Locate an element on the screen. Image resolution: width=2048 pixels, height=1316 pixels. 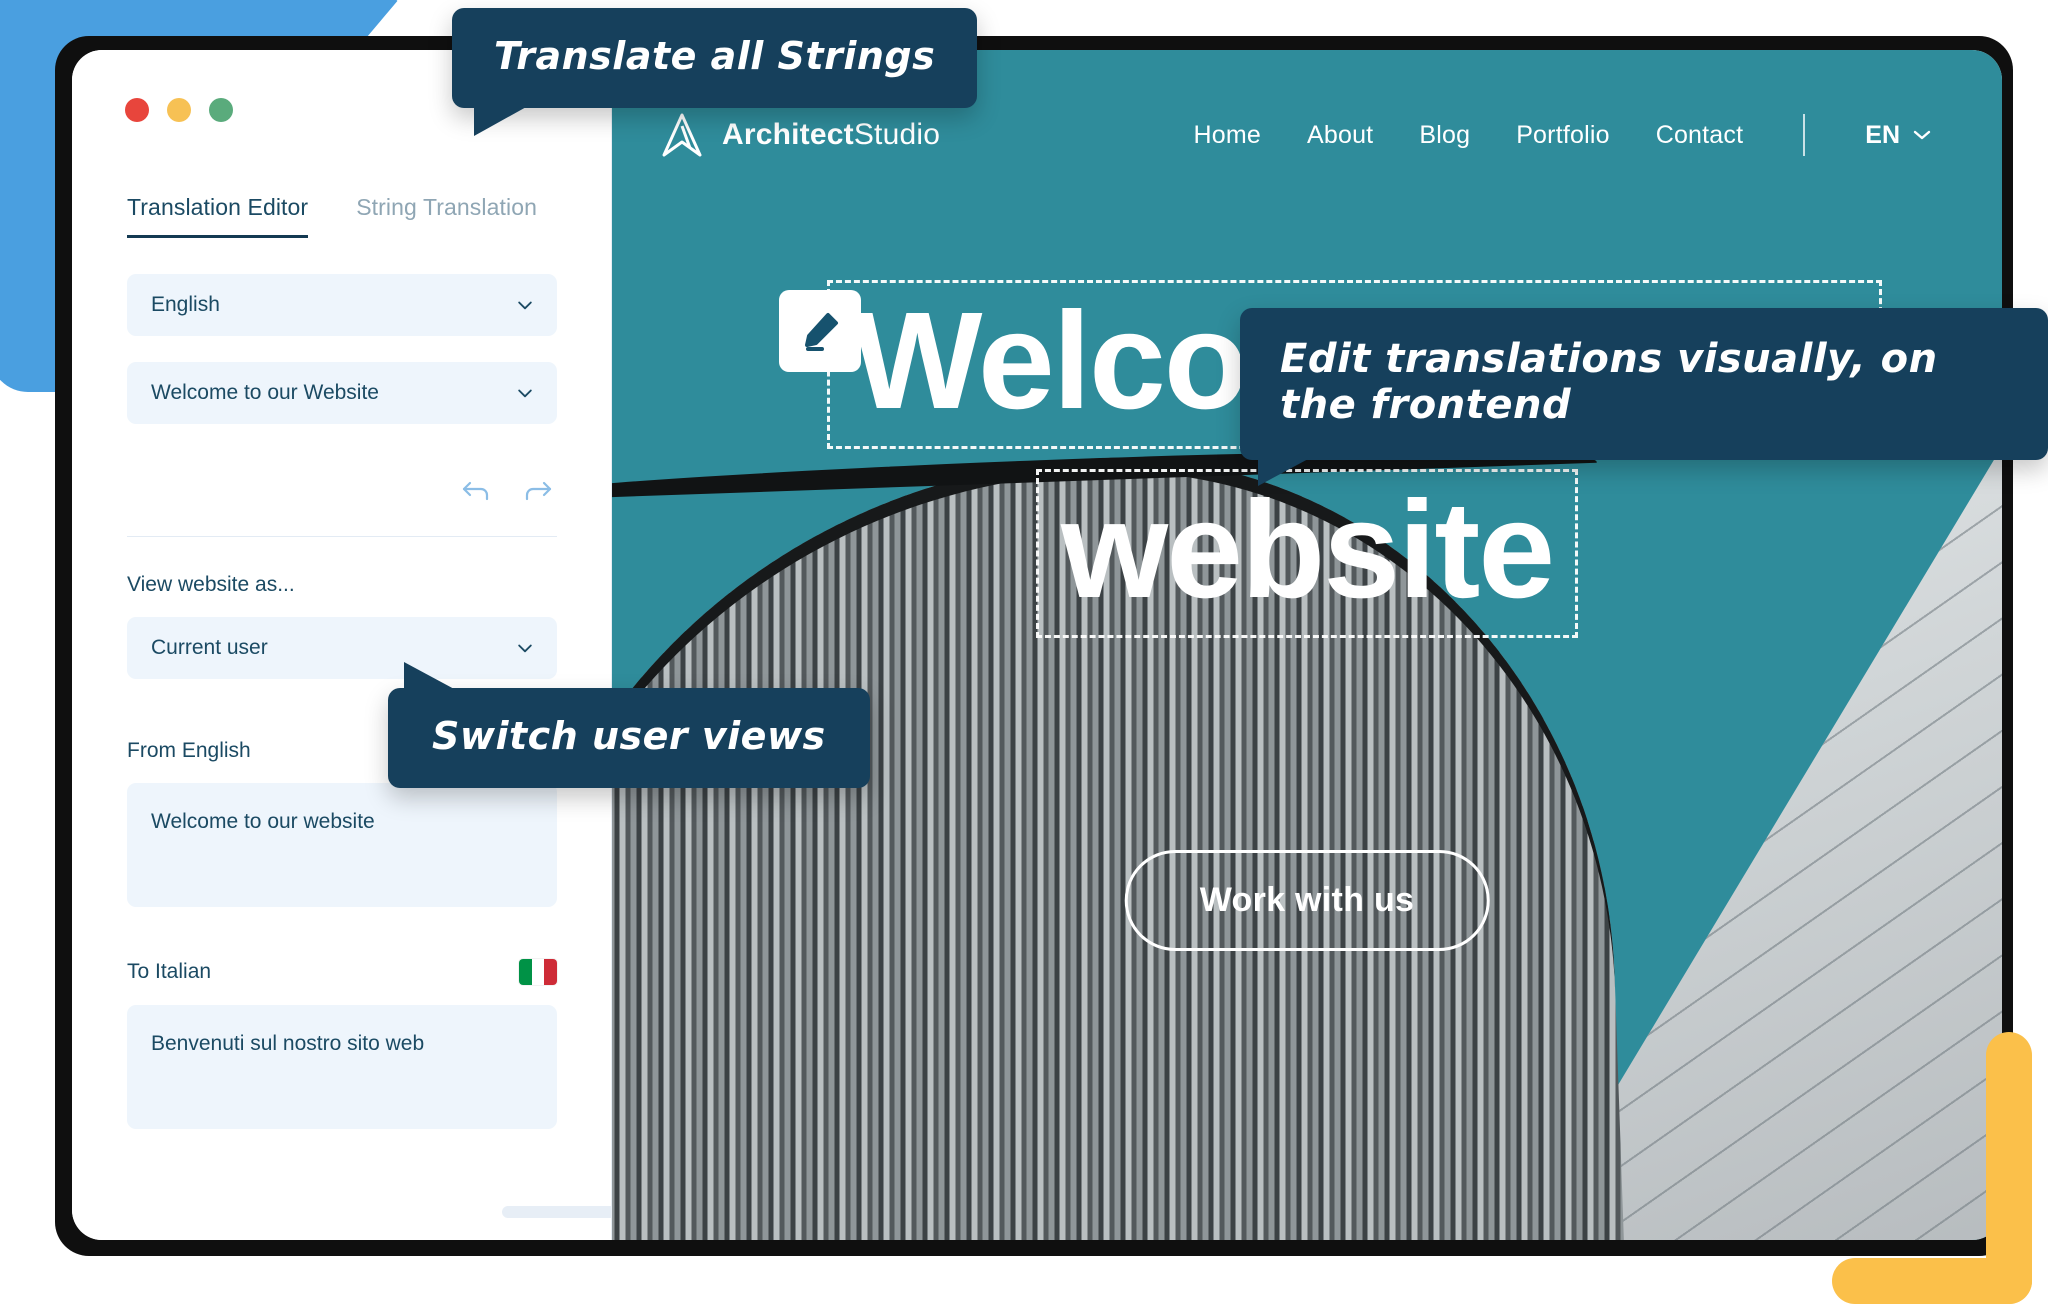
language-switcher: EN is located at coordinates (1898, 135).